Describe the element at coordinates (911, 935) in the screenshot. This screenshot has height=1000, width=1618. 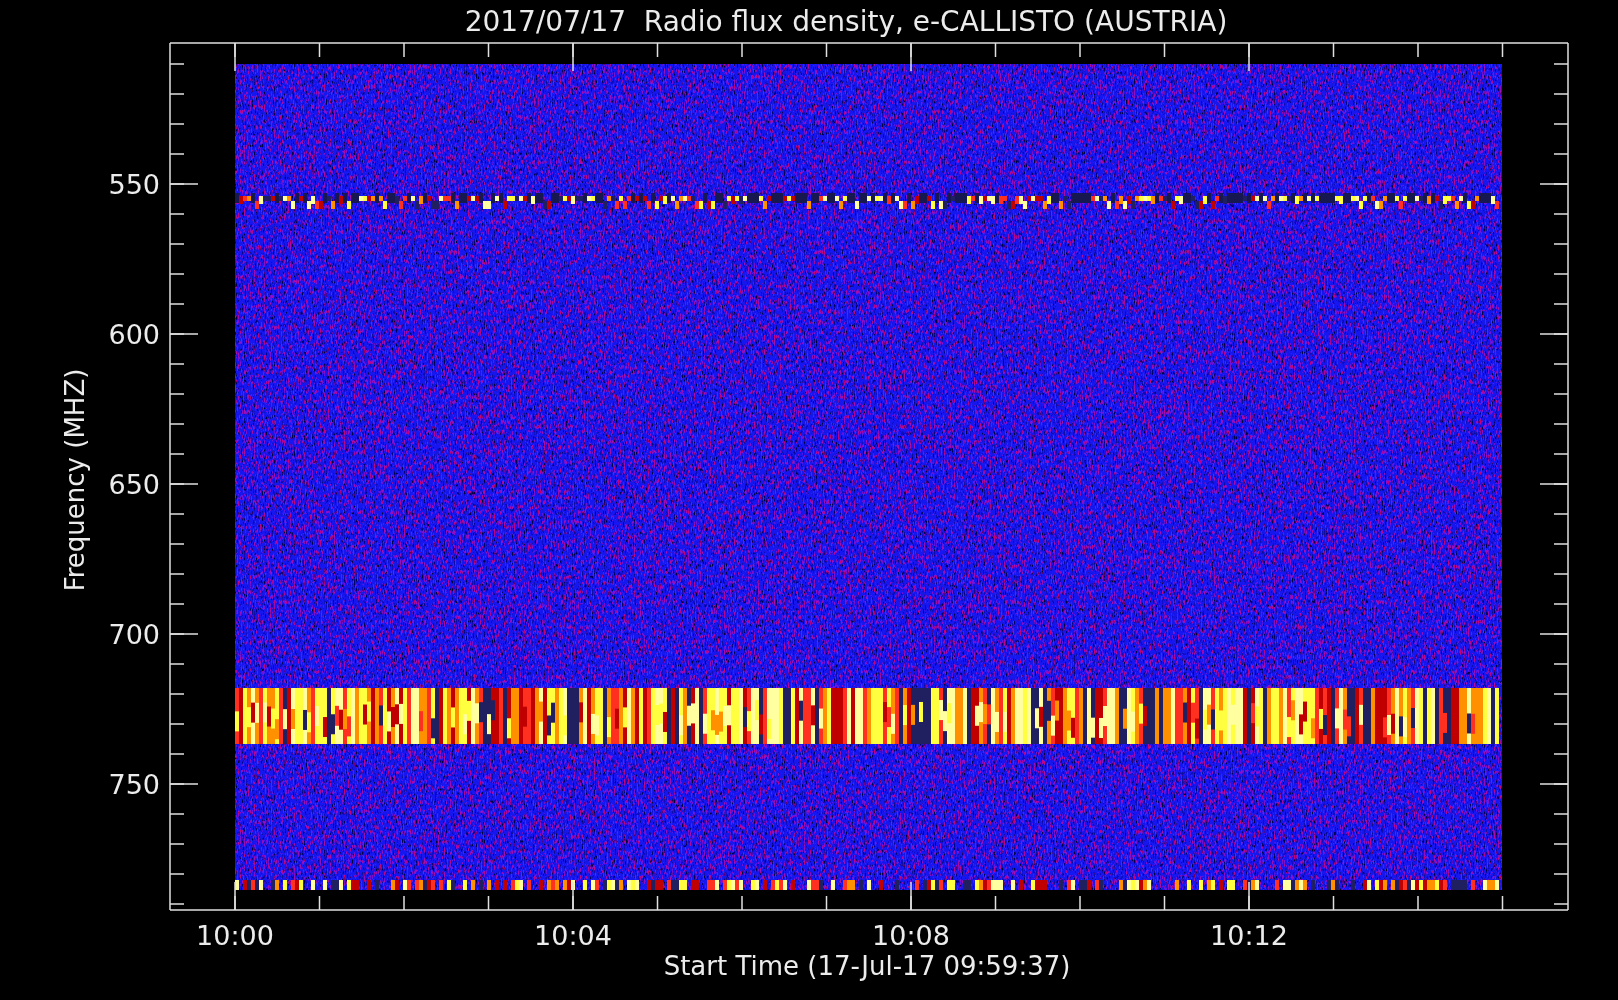
I see `axis-tick-label: 10:08` at that location.